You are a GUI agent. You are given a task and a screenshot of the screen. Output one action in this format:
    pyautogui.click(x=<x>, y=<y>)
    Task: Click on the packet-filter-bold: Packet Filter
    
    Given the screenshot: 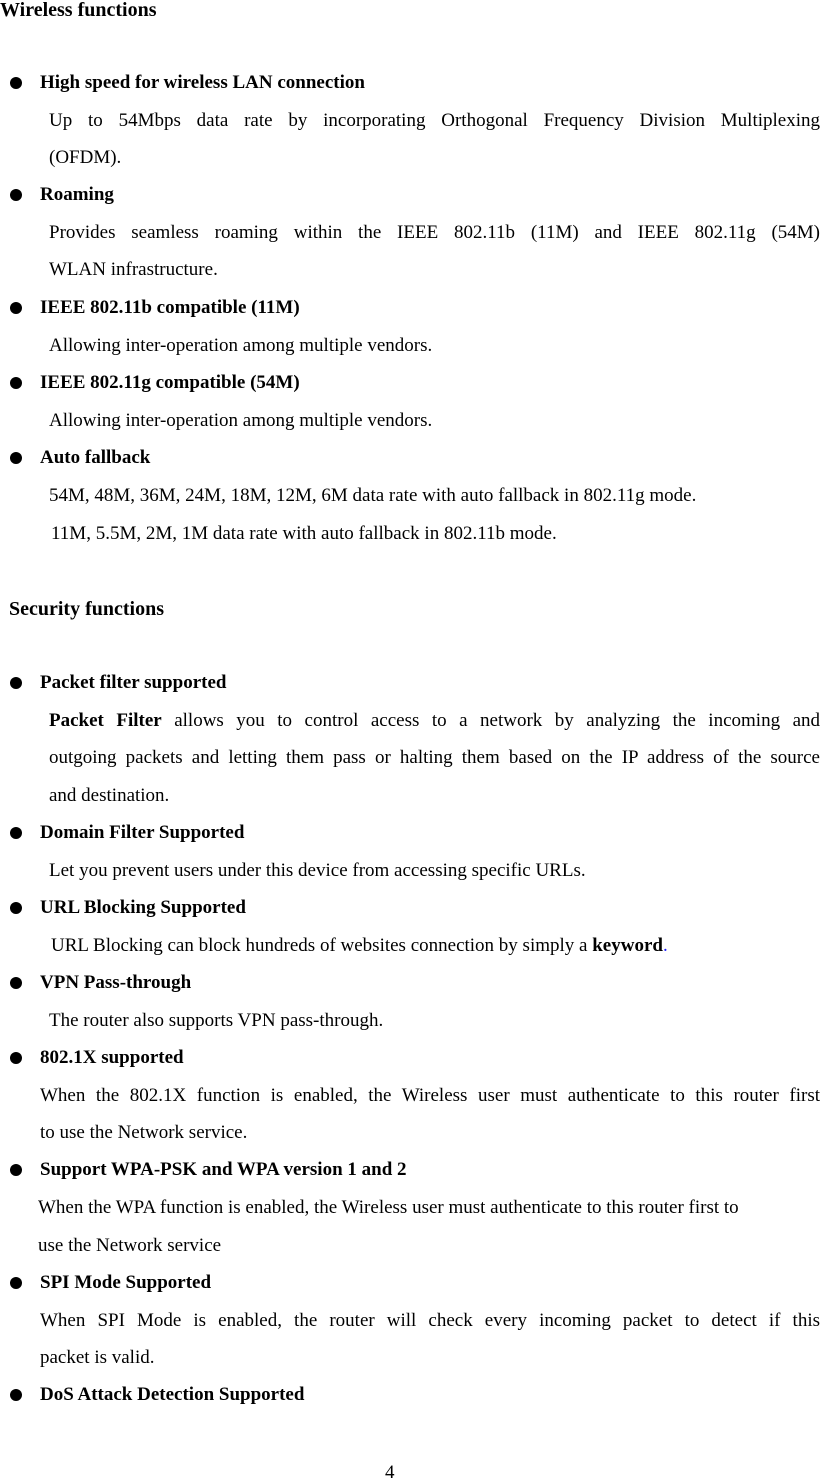 What is the action you would take?
    pyautogui.click(x=105, y=720)
    